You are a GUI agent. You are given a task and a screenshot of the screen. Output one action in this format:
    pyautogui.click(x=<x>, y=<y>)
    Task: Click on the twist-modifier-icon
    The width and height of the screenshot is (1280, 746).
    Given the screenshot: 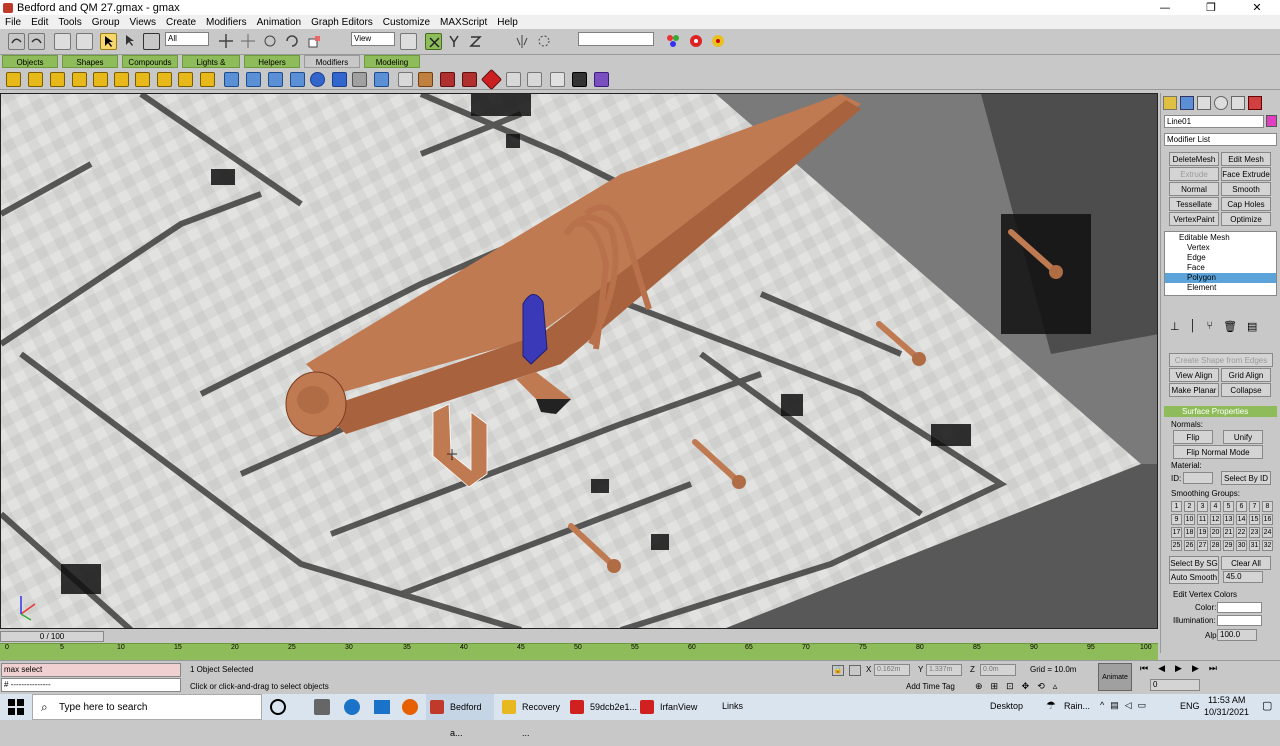 What is the action you would take?
    pyautogui.click(x=57, y=79)
    